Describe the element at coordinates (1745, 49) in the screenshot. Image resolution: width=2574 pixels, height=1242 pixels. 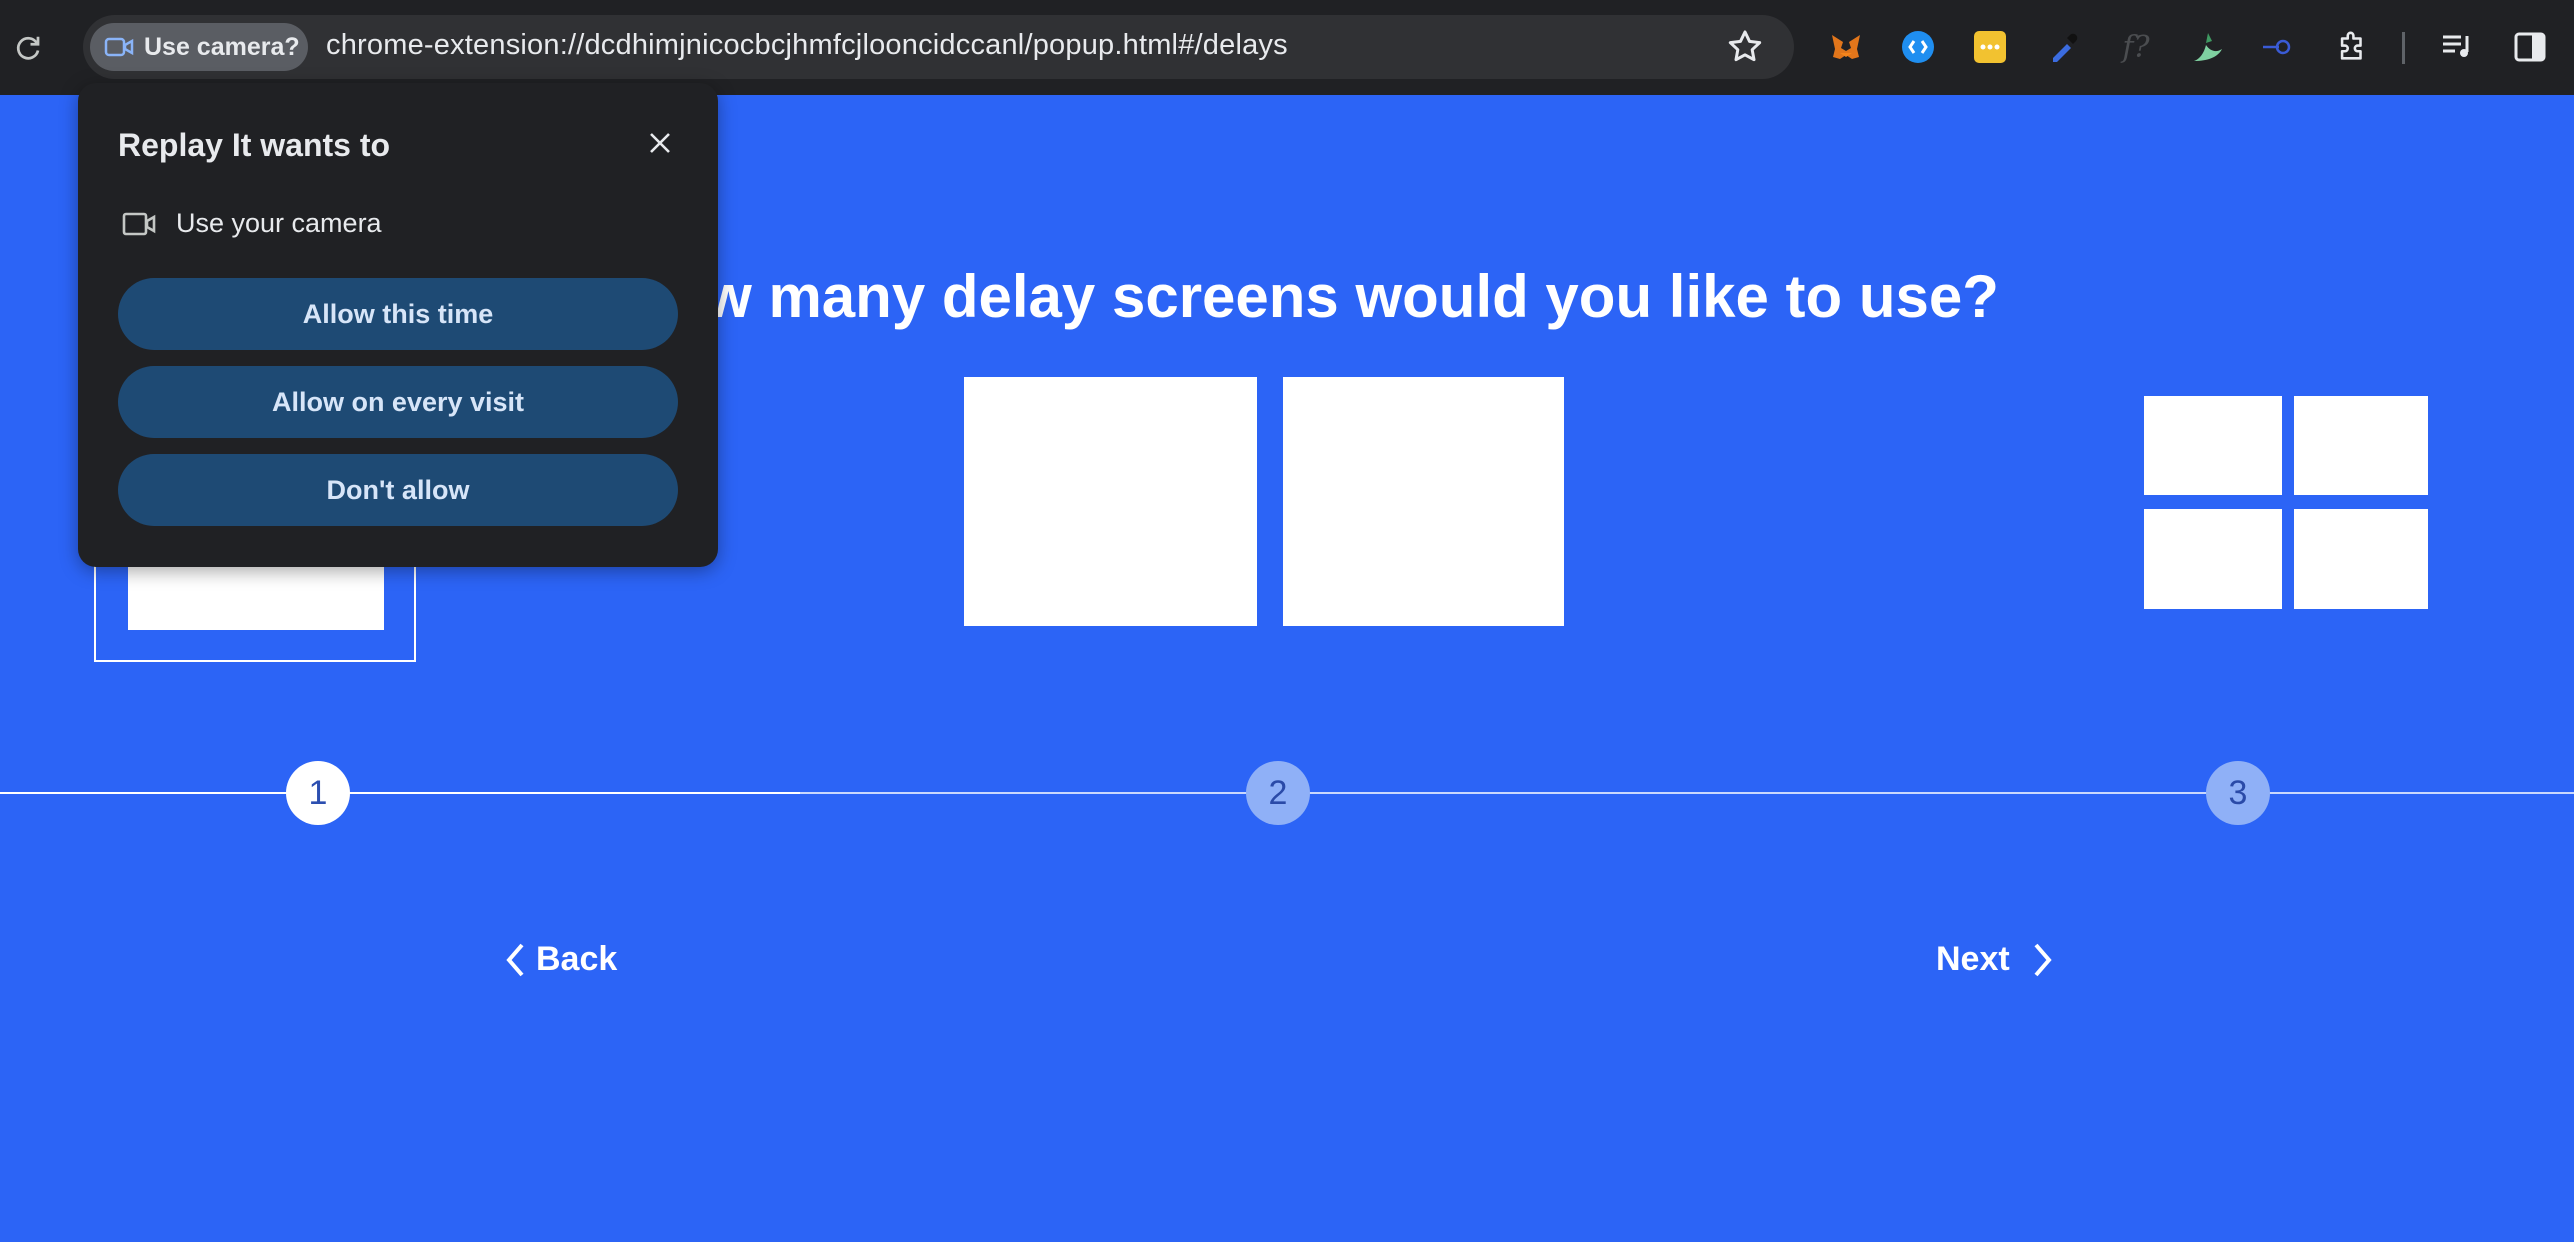
I see `bookmark-star-icon` at that location.